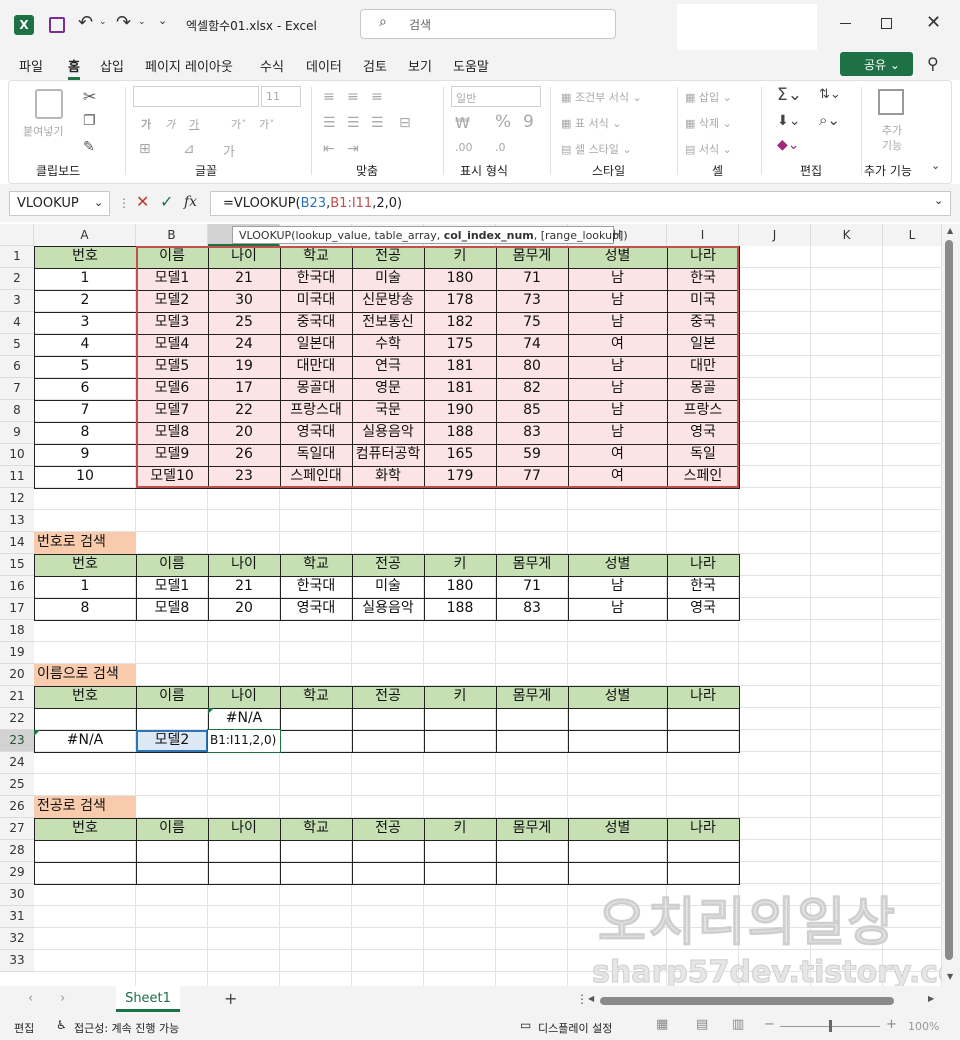  What do you see at coordinates (601, 97) in the screenshot?
I see `conditional-format-button: ▦ 조건부 서식 ⌄` at bounding box center [601, 97].